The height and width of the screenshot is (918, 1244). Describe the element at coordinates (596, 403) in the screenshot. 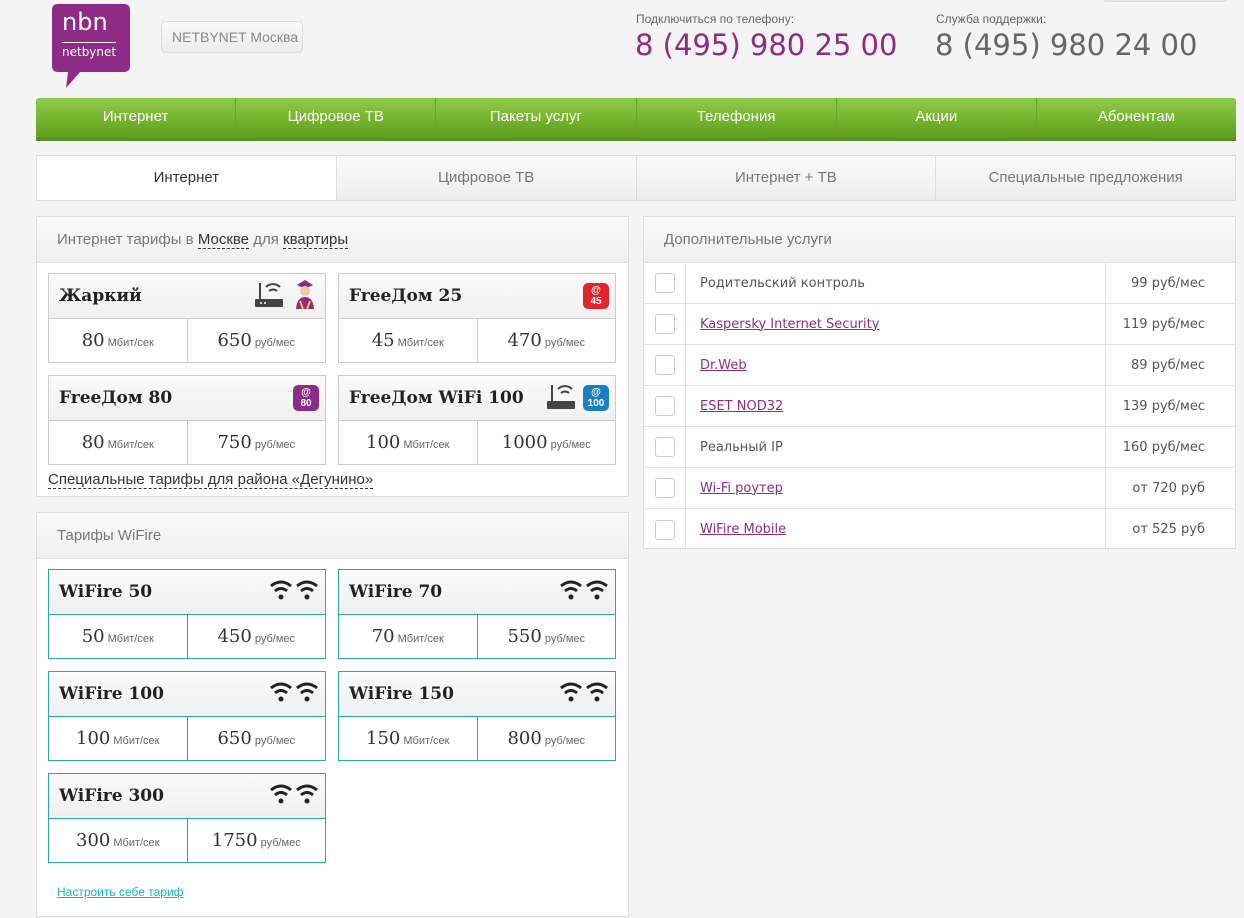

I see `badge-label: 100` at that location.